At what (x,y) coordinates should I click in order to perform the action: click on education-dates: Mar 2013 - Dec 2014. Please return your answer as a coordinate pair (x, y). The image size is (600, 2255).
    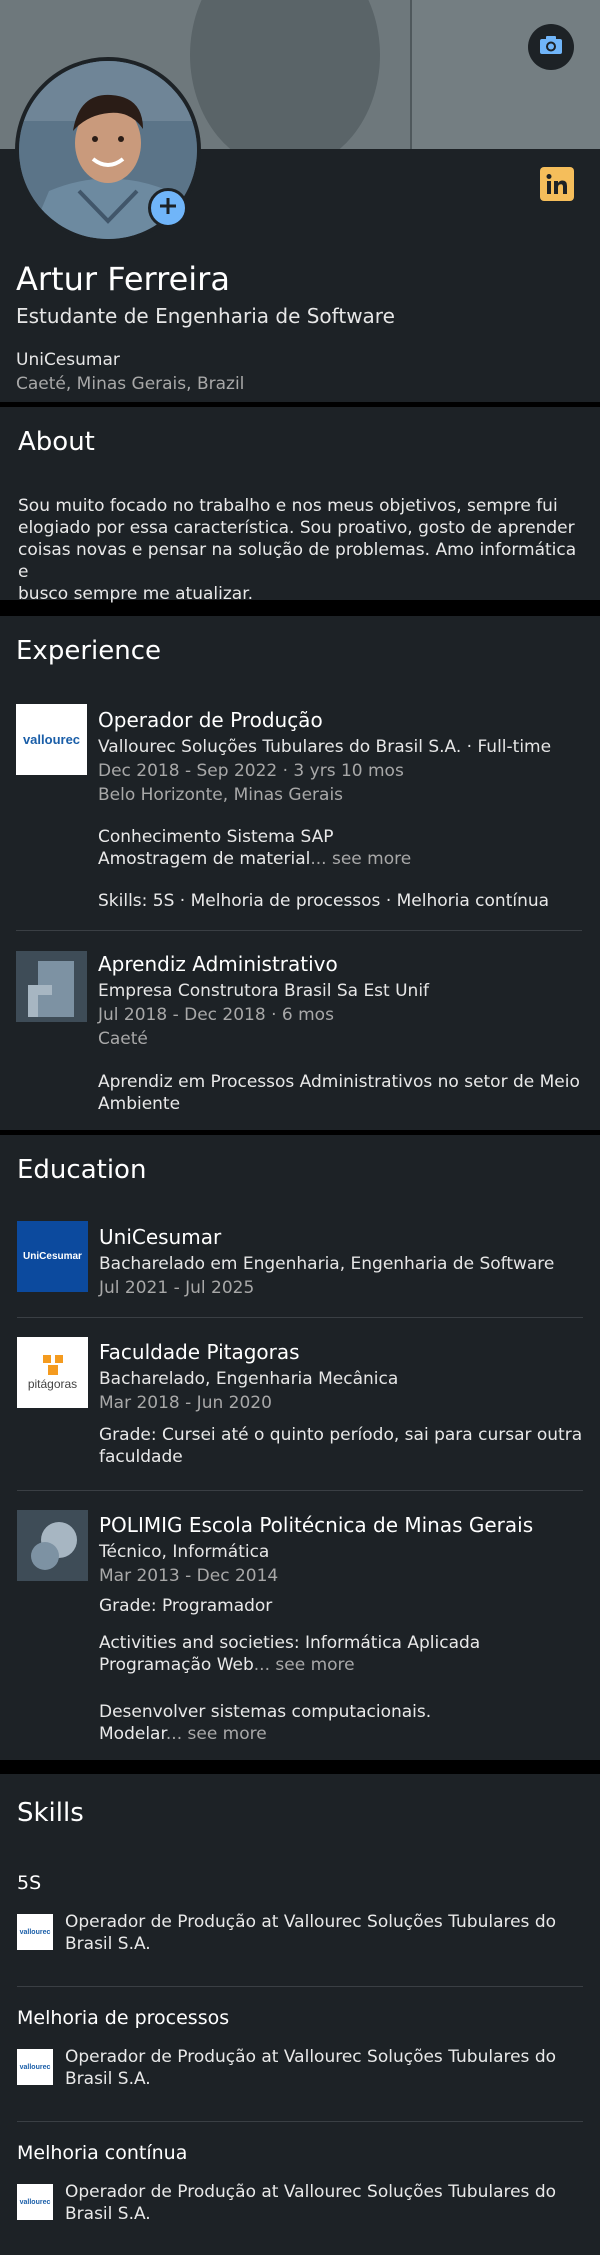
    Looking at the image, I should click on (189, 1576).